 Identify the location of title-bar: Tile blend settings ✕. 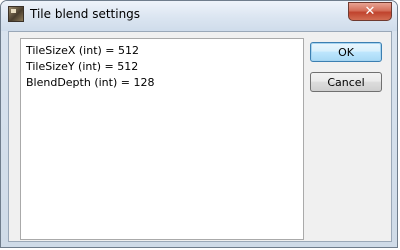
(199, 16).